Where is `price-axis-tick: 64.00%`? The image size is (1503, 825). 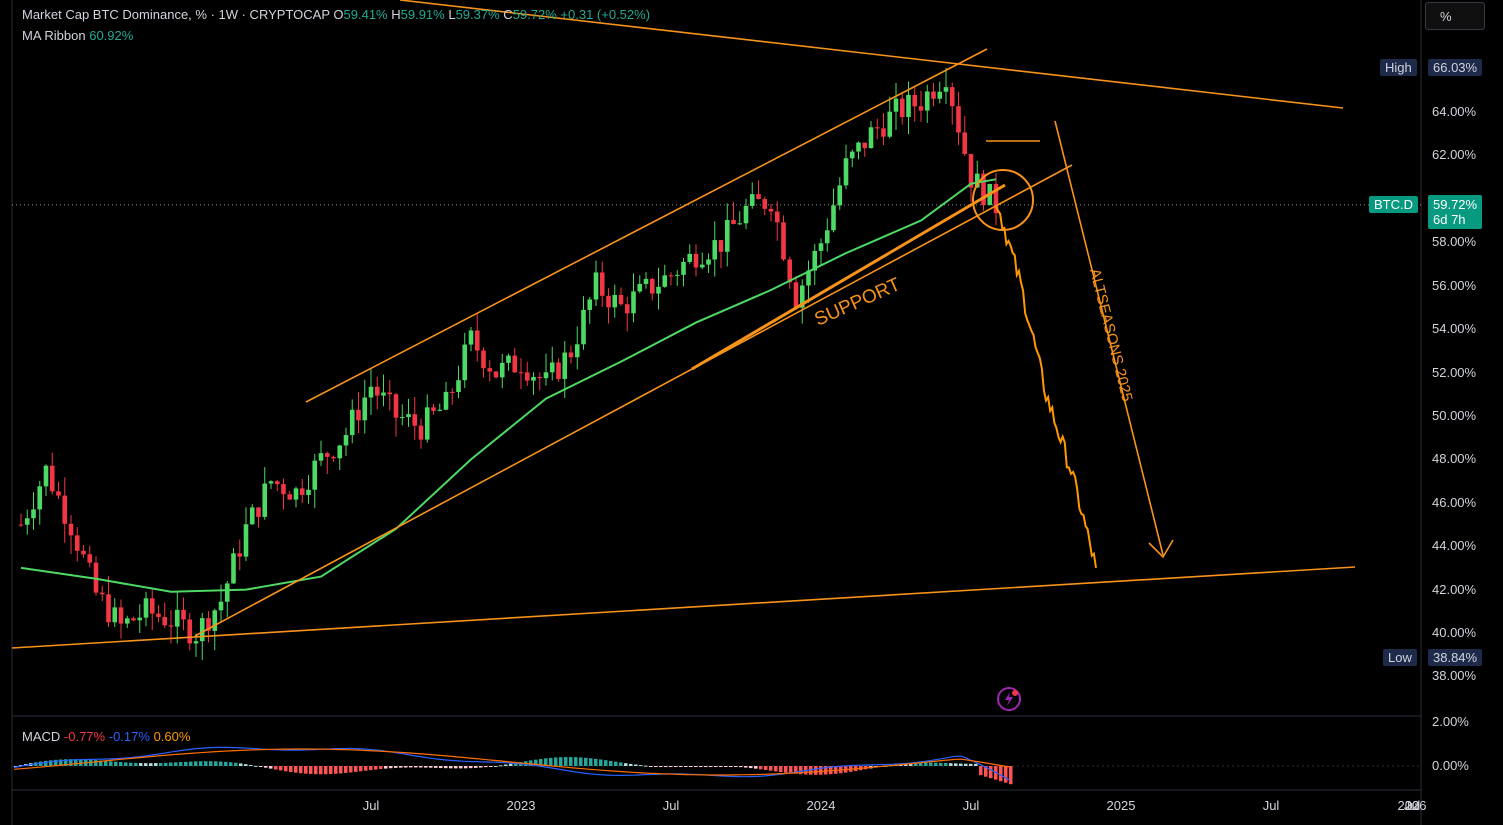
price-axis-tick: 64.00% is located at coordinates (1454, 111).